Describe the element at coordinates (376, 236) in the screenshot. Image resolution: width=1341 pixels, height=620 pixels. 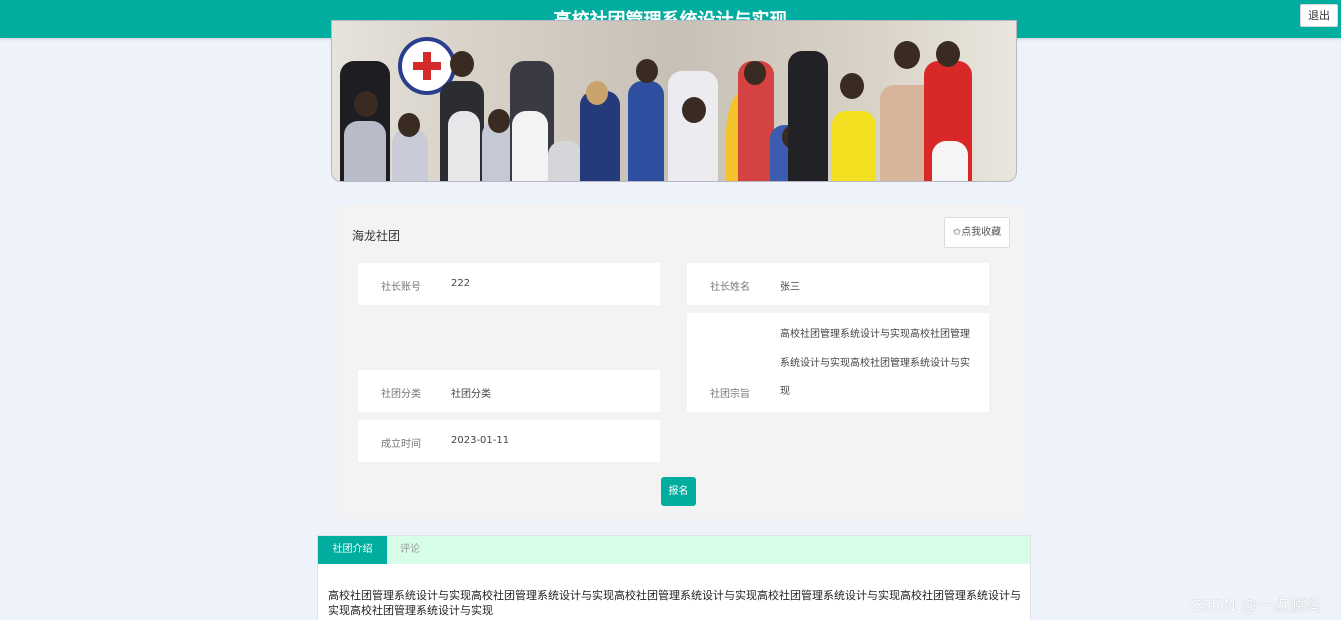
I see `club-name: 海龙社团` at that location.